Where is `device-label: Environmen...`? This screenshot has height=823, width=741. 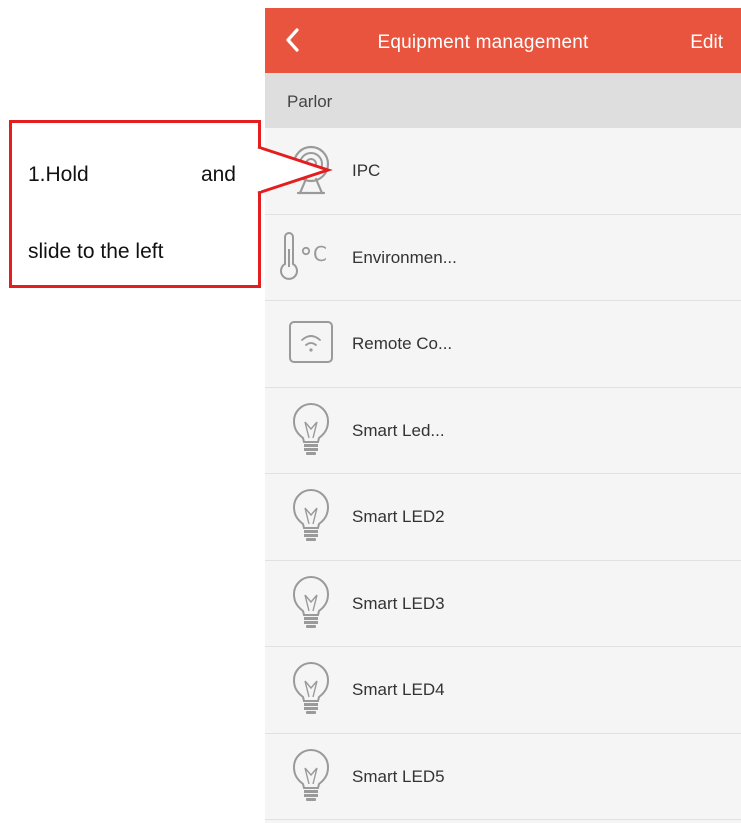 device-label: Environmen... is located at coordinates (404, 257).